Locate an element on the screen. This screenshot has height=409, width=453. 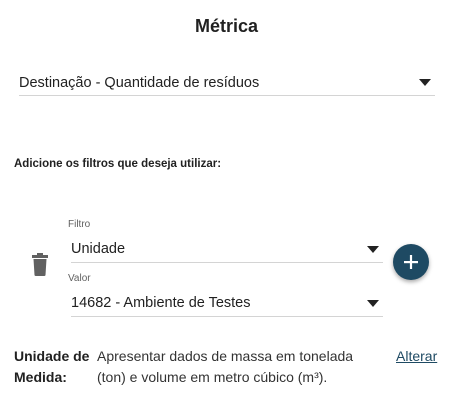
add-filter-button is located at coordinates (411, 262).